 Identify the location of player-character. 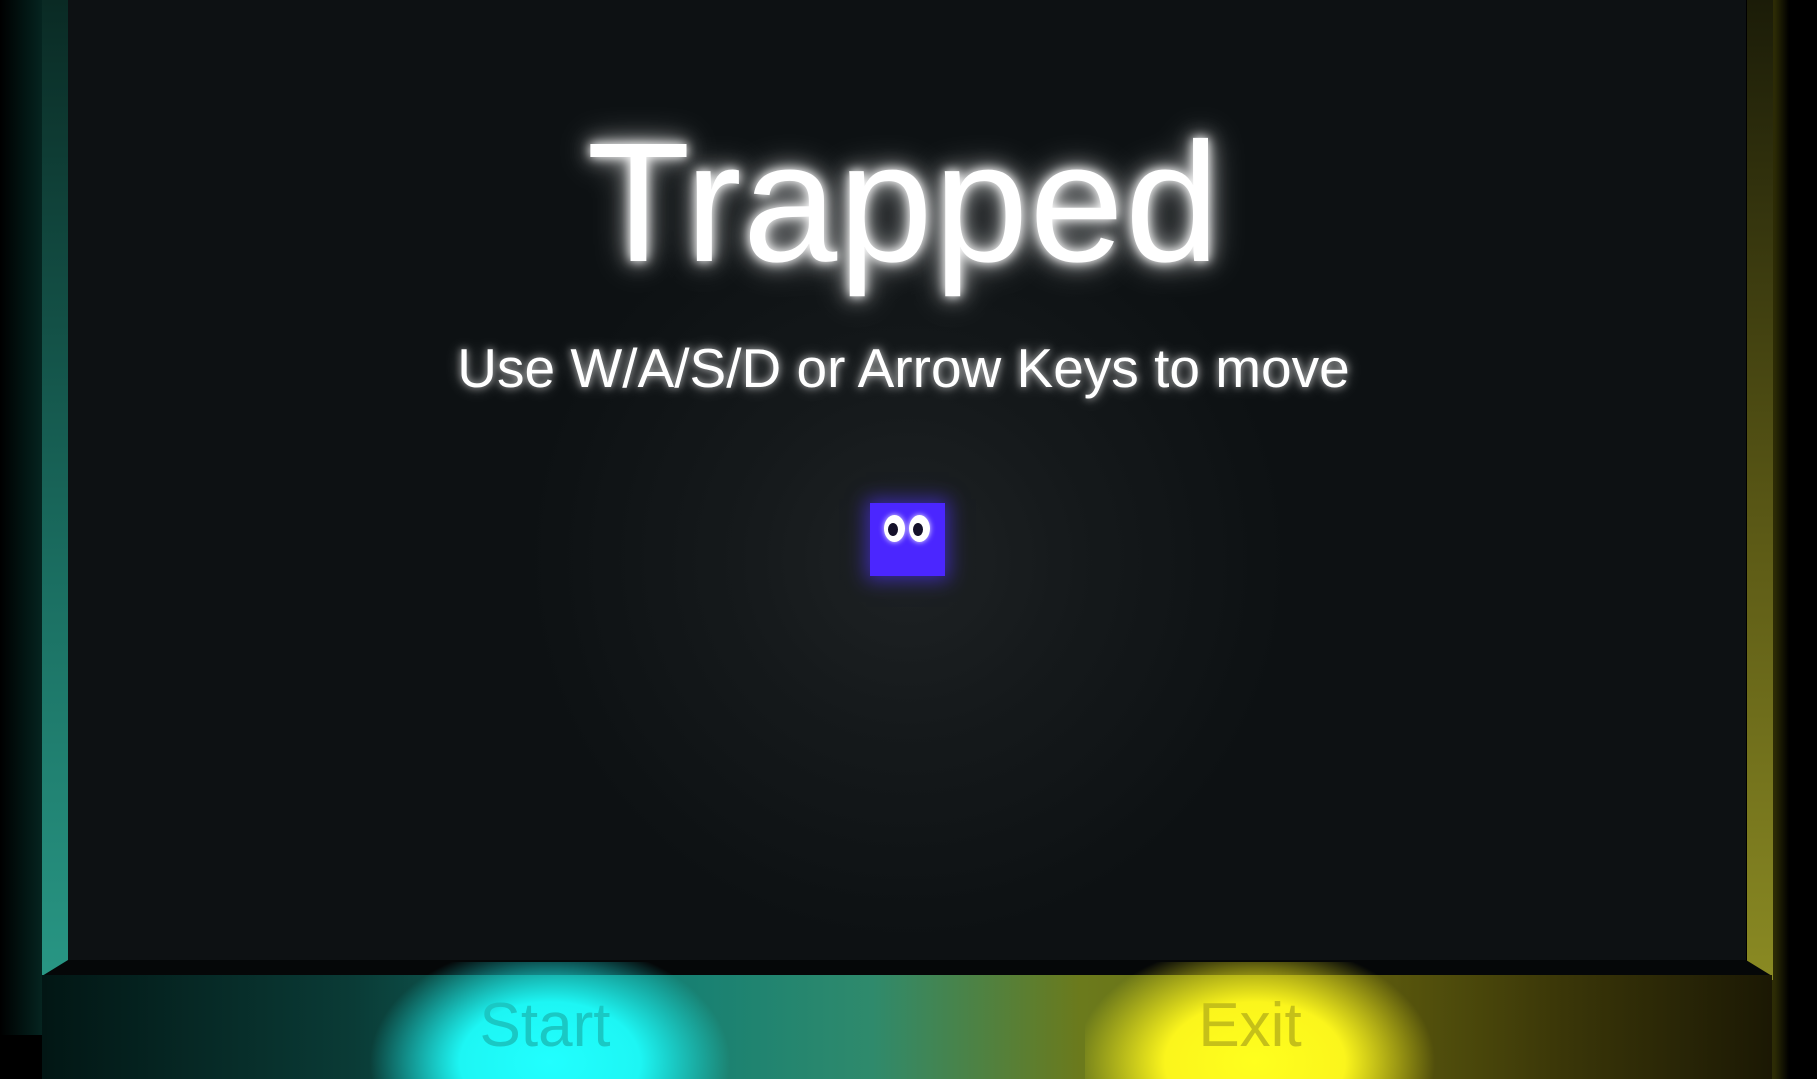
(907, 539).